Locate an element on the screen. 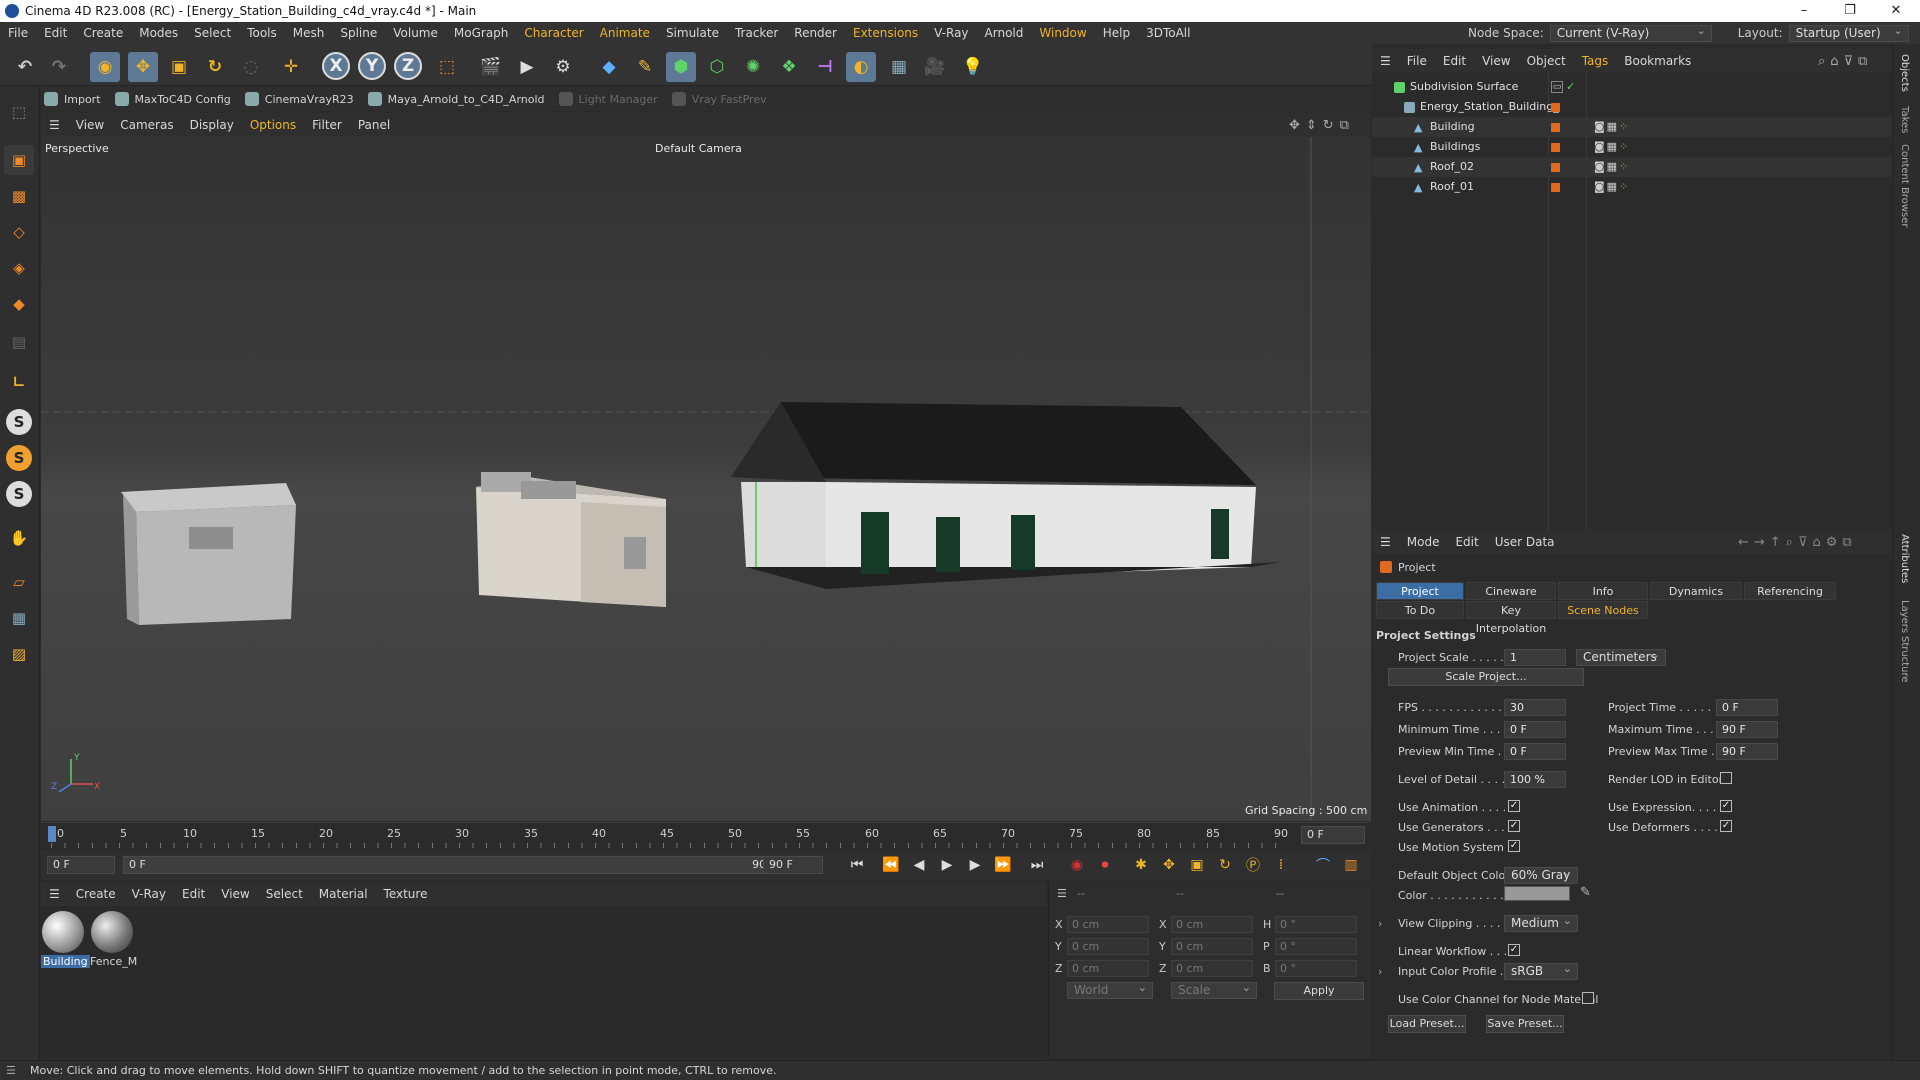 The width and height of the screenshot is (1920, 1080). status-hamburger-icon: ☰ is located at coordinates (11, 1070).